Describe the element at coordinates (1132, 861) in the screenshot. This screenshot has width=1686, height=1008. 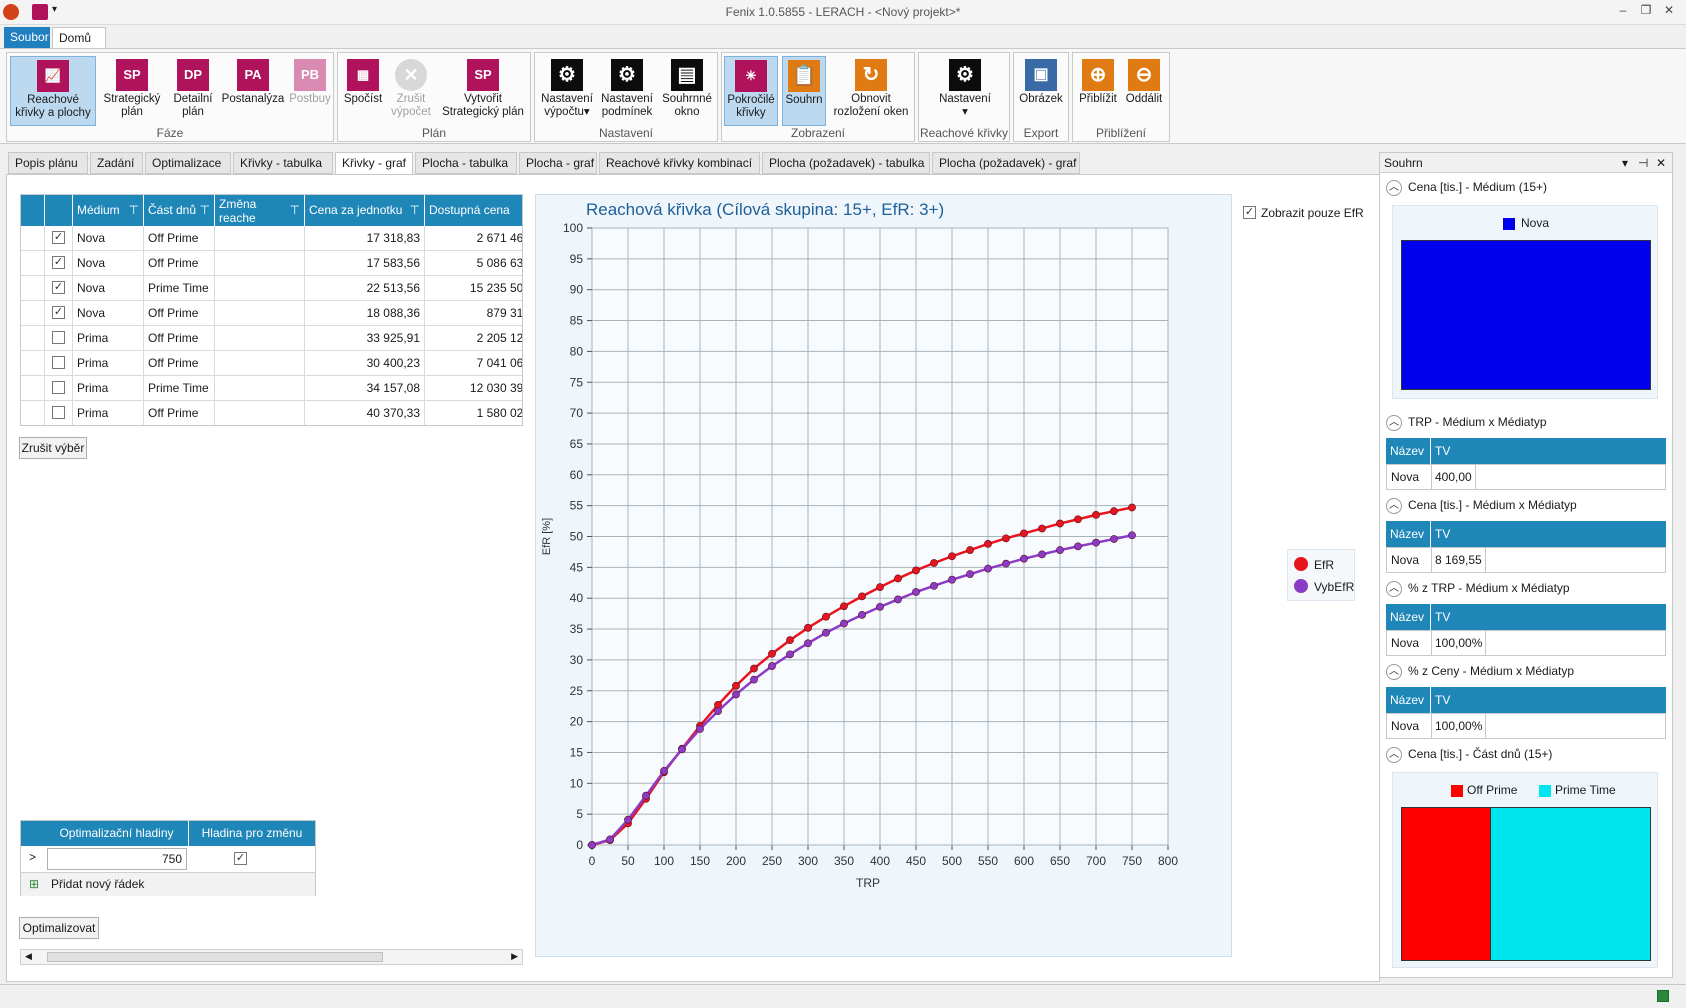
I see `x-tick-label: 750` at that location.